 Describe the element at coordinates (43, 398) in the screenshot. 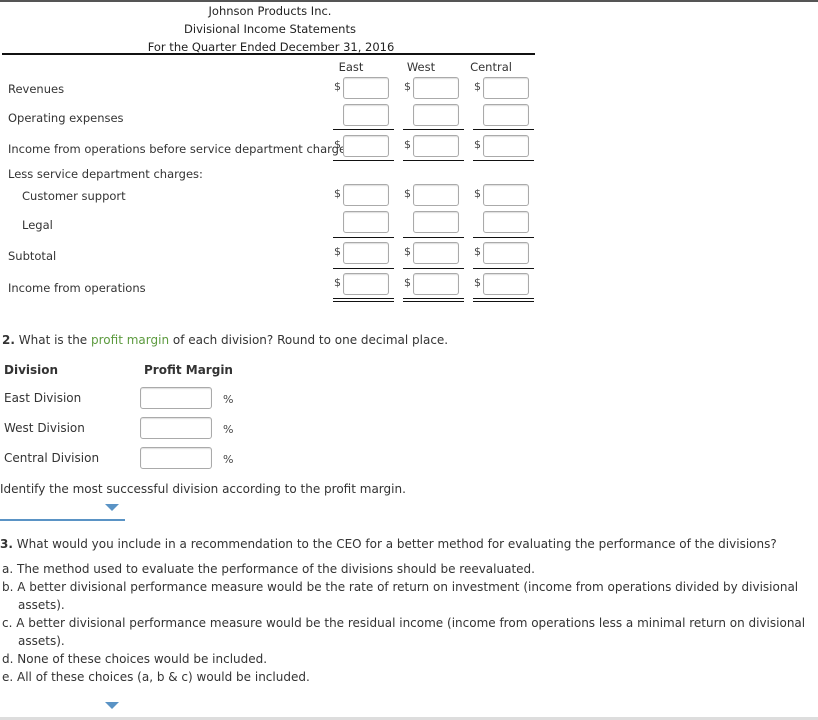

I see `east-division-label: East Division` at that location.